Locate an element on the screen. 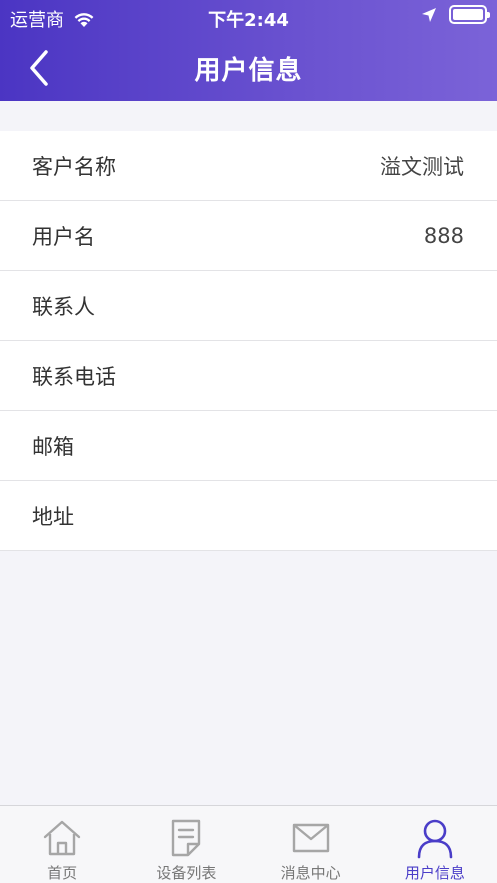 This screenshot has height=883, width=497. row-value: 888 is located at coordinates (443, 235).